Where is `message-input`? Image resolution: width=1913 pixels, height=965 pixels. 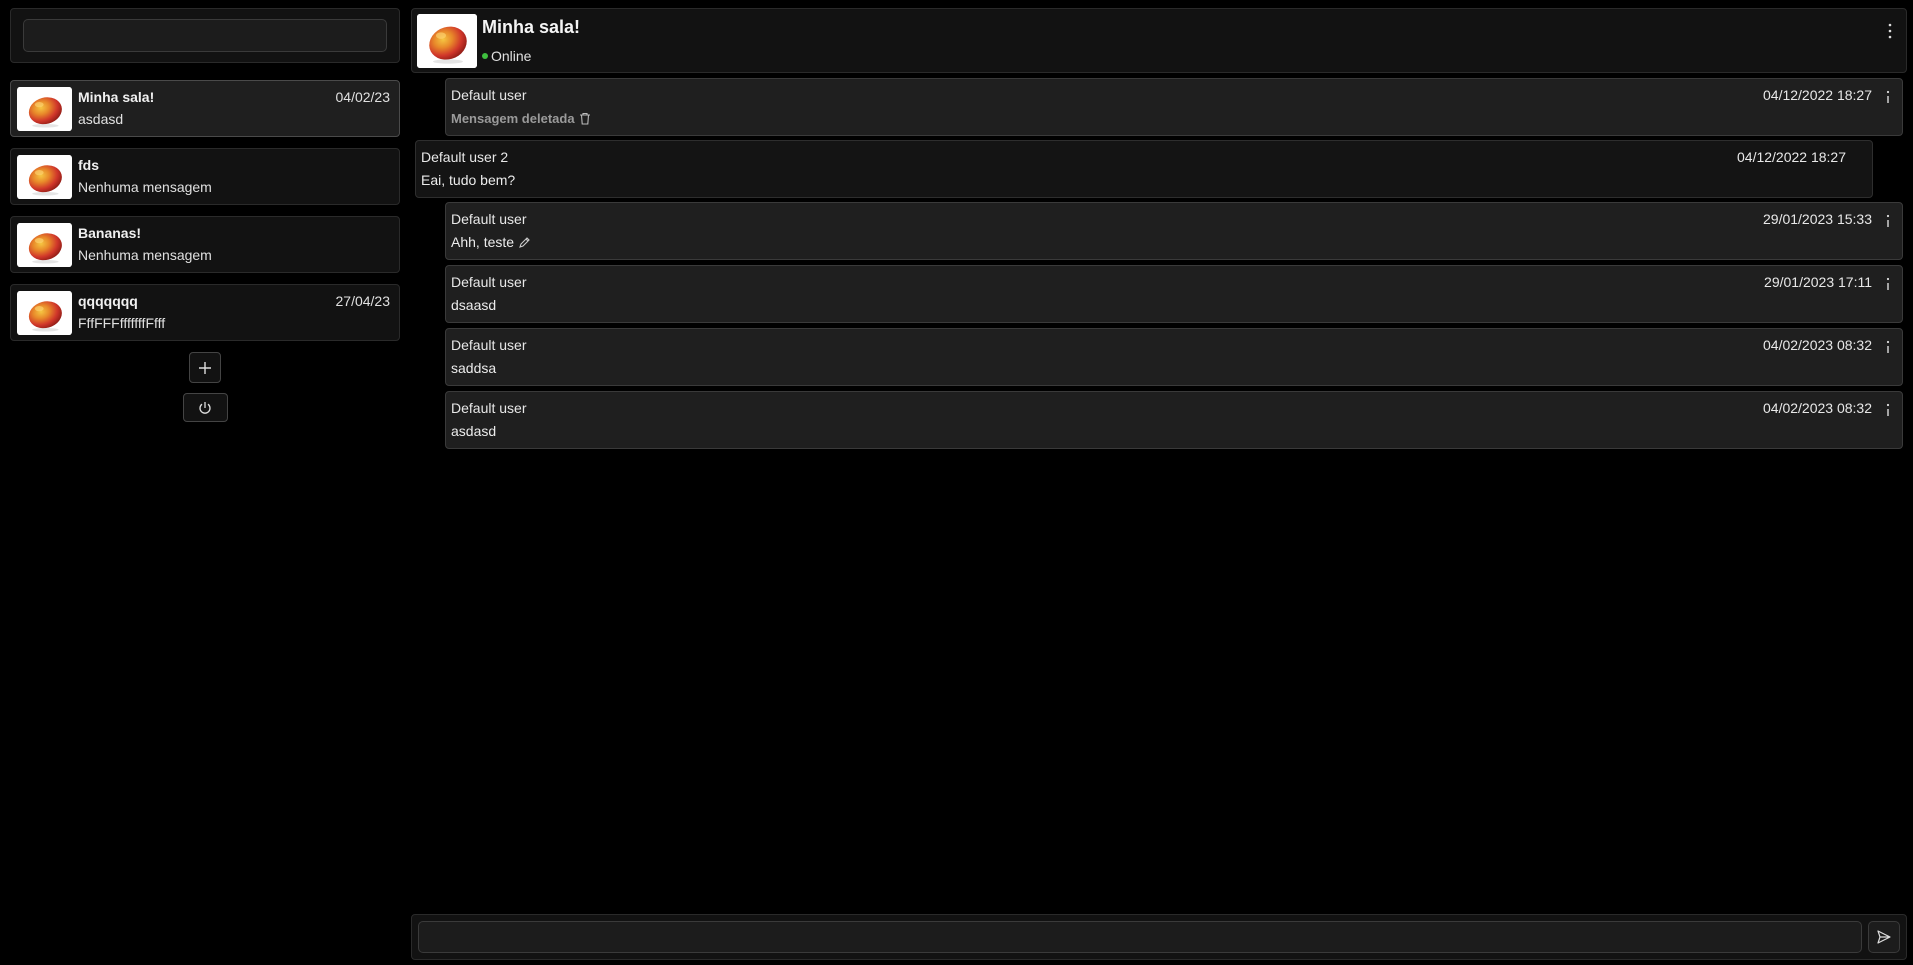
message-input is located at coordinates (1140, 937).